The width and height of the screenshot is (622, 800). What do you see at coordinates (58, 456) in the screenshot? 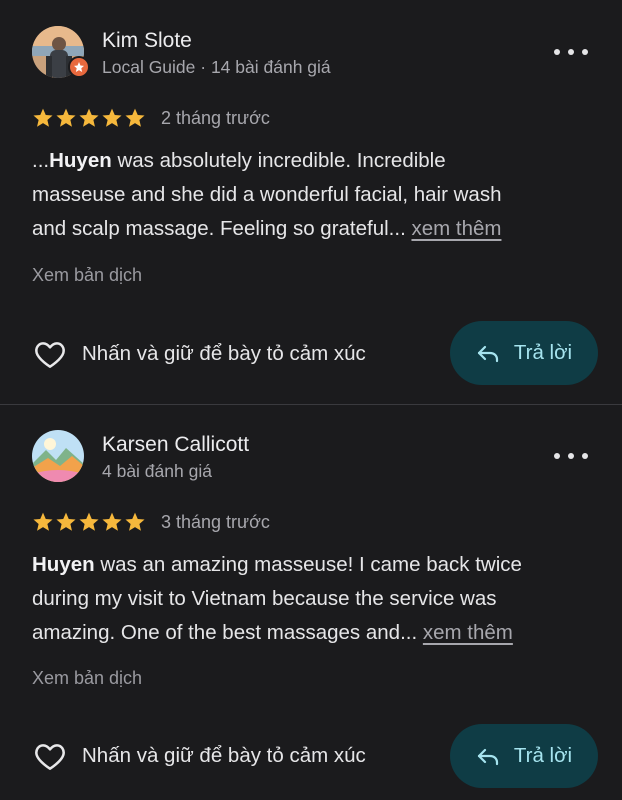
I see `avatar` at bounding box center [58, 456].